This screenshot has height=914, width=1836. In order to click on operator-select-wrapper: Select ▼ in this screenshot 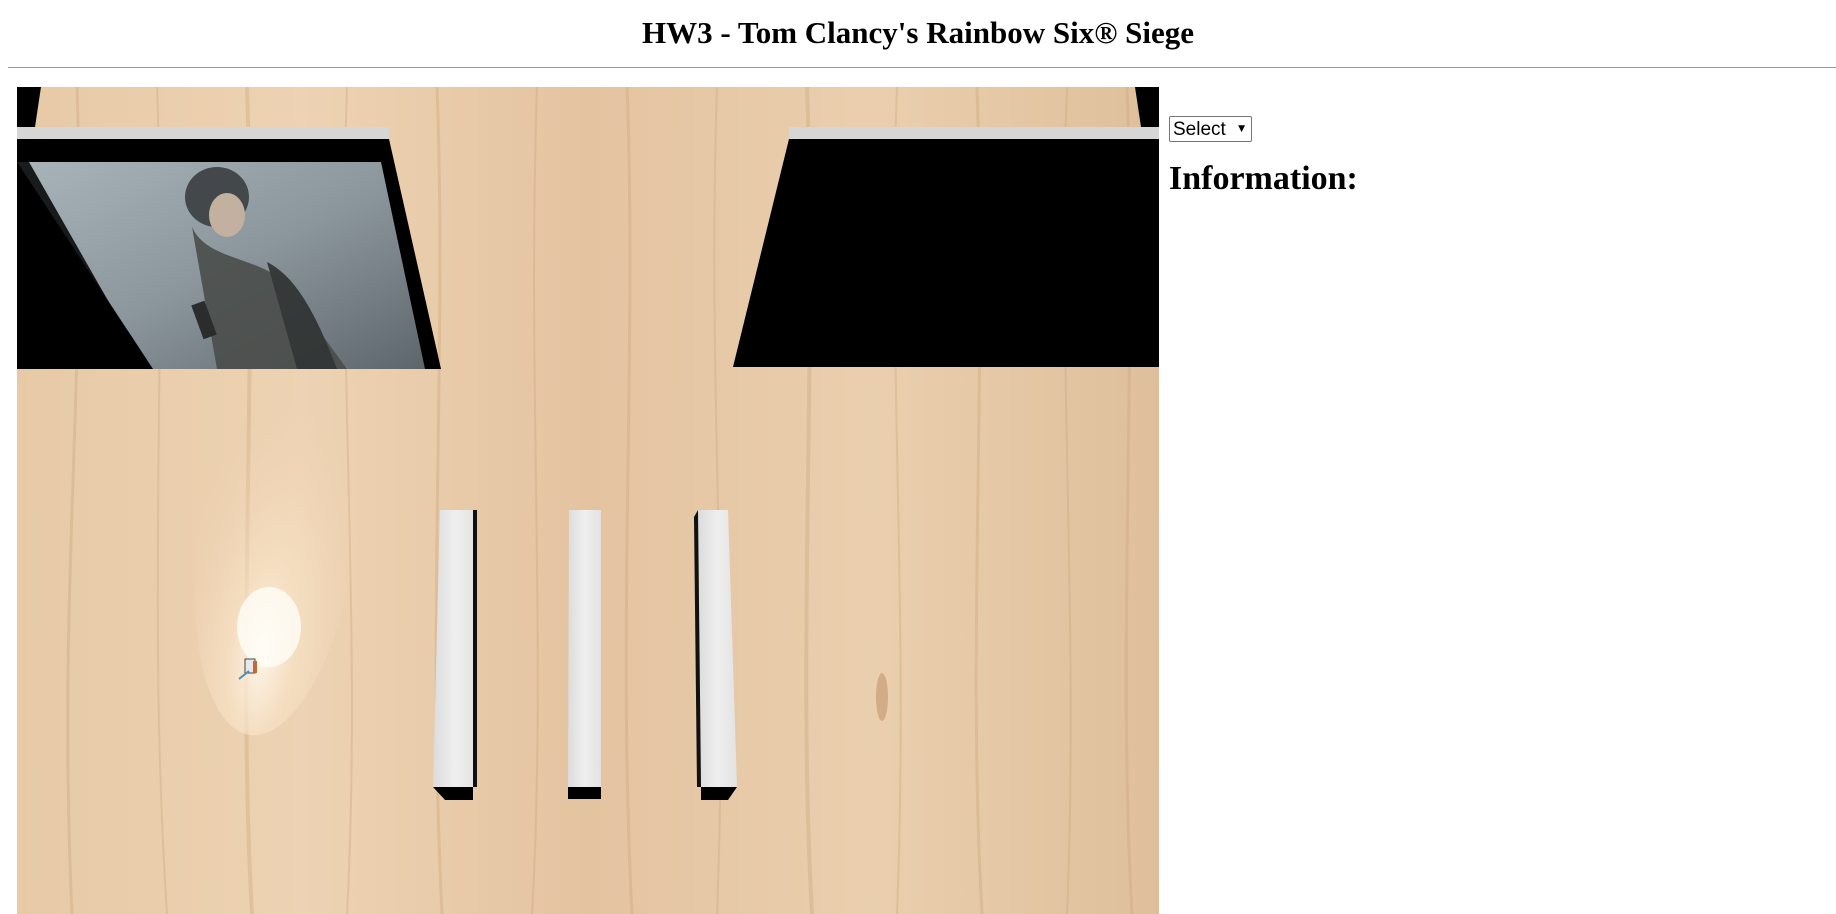, I will do `click(1210, 129)`.